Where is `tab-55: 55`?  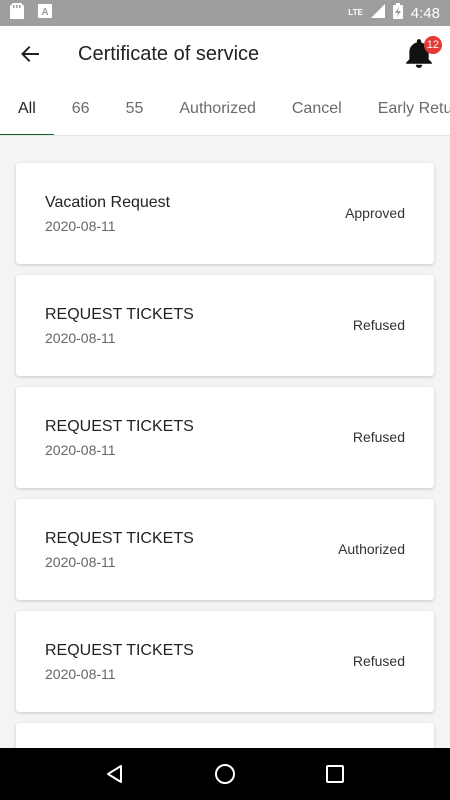
tab-55: 55 is located at coordinates (135, 108).